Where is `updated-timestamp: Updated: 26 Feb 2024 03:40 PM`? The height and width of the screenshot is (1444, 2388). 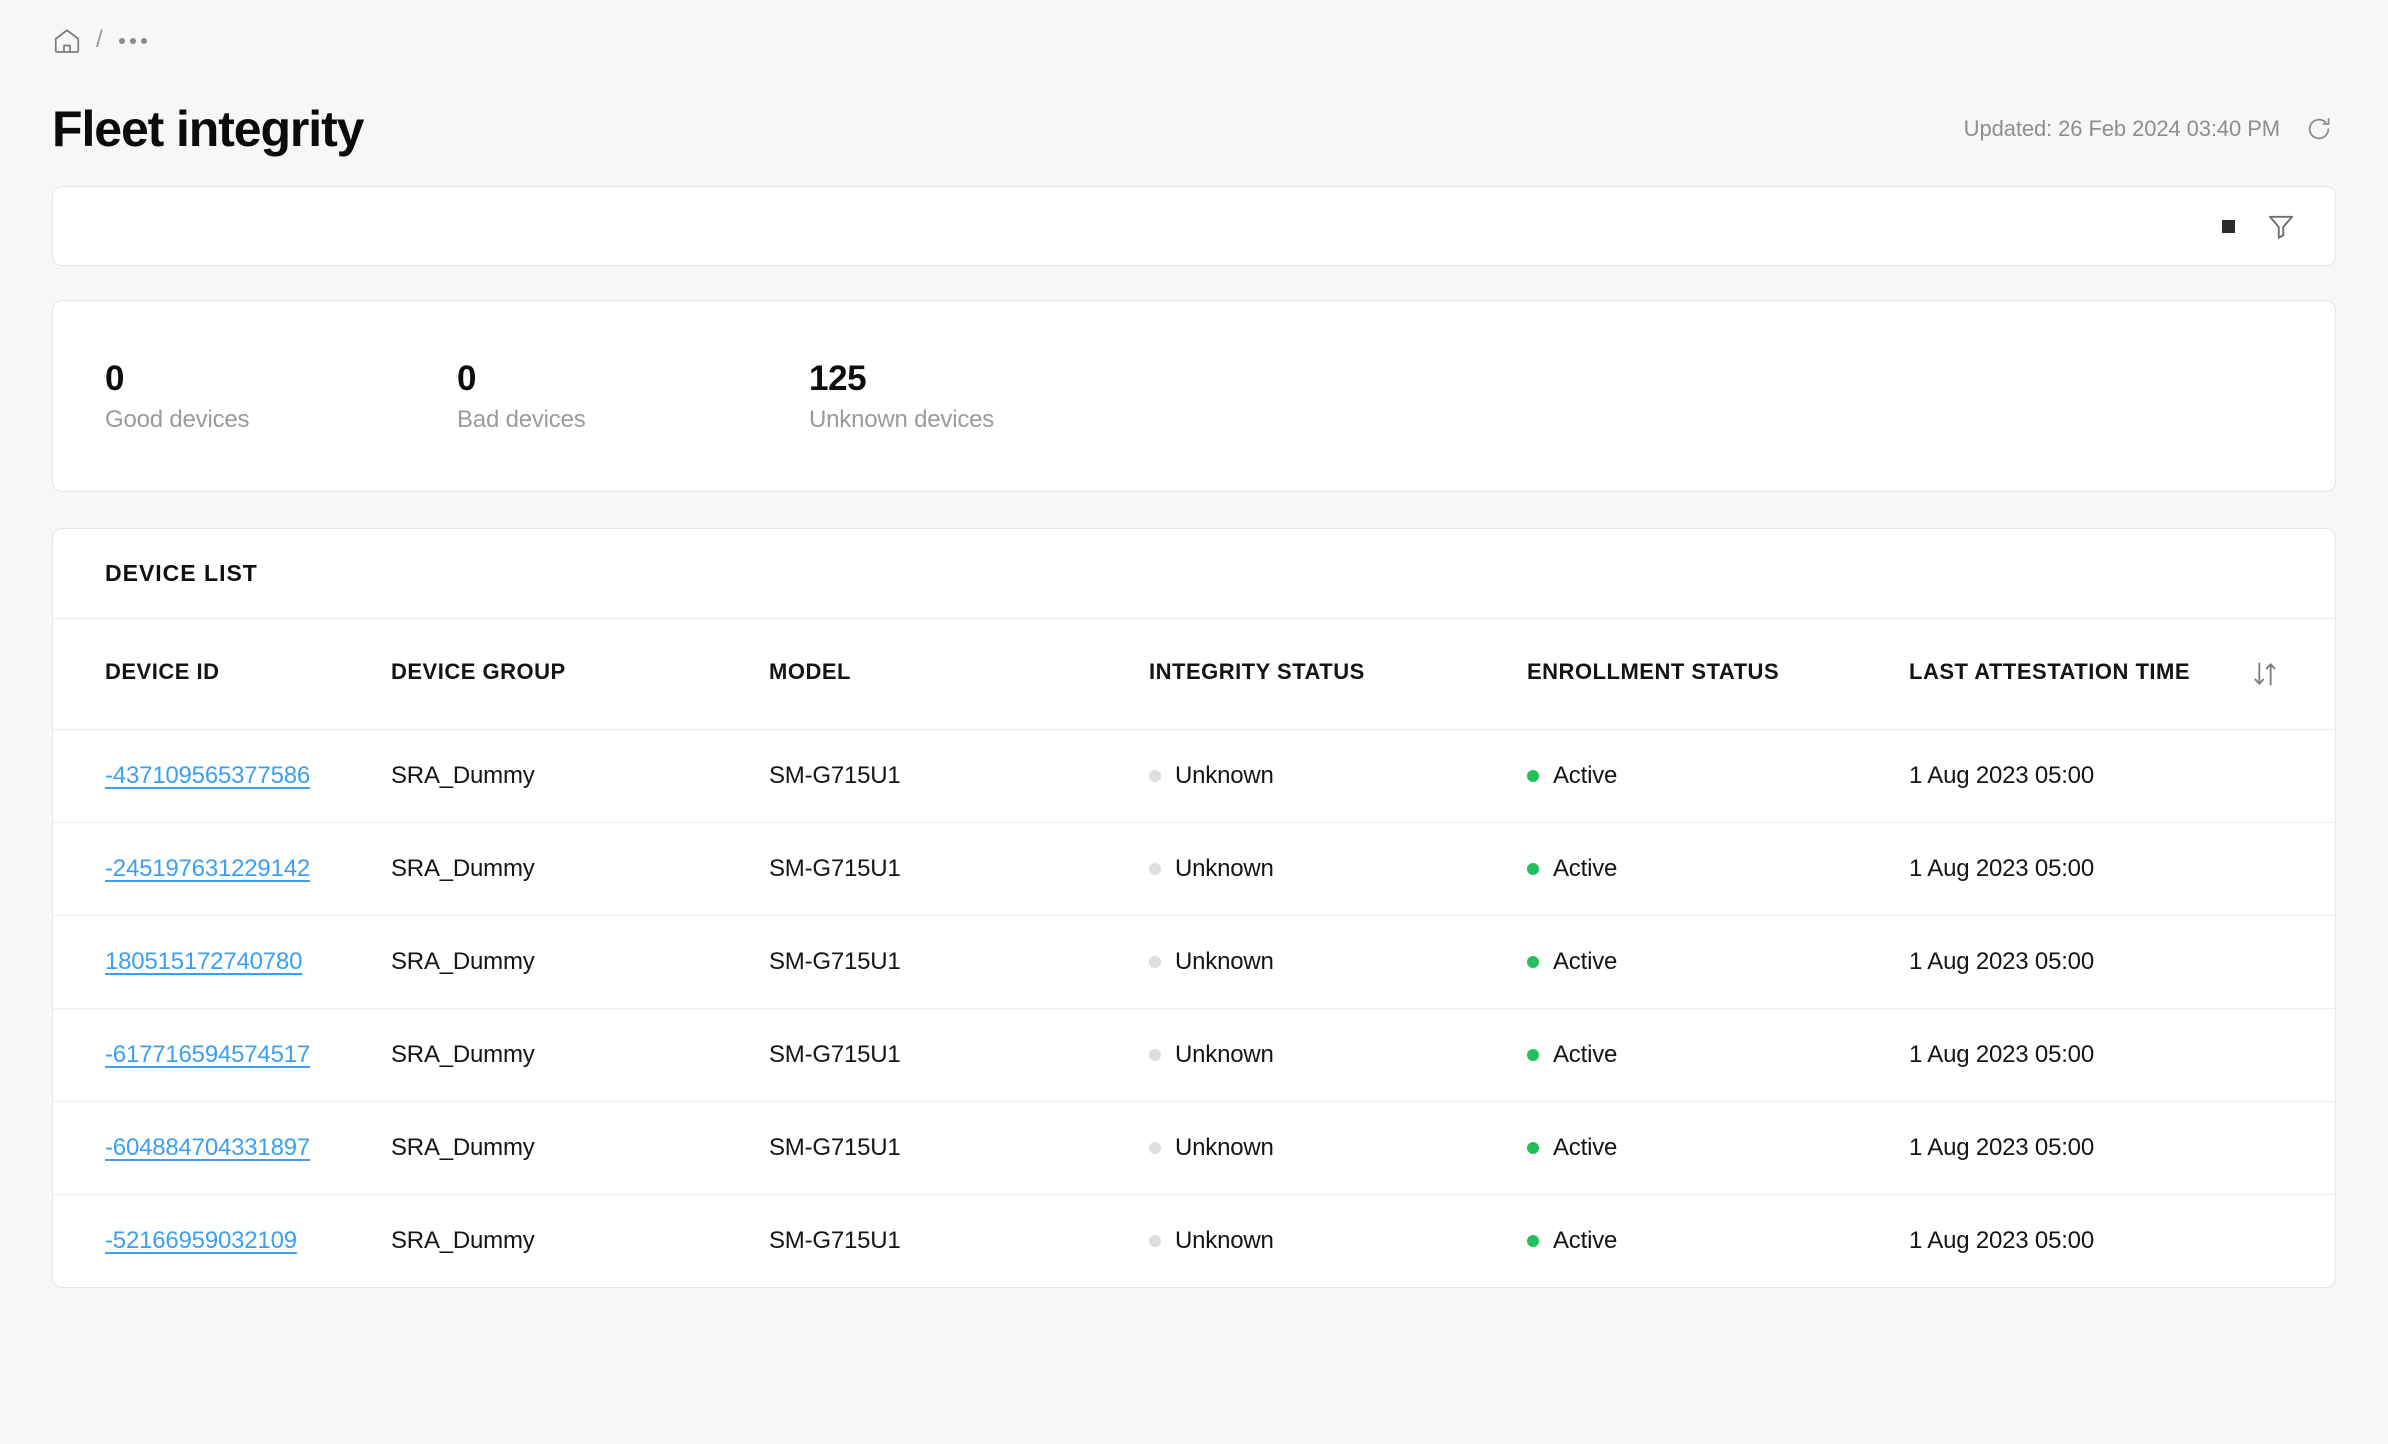
updated-timestamp: Updated: 26 Feb 2024 03:40 PM is located at coordinates (2121, 128).